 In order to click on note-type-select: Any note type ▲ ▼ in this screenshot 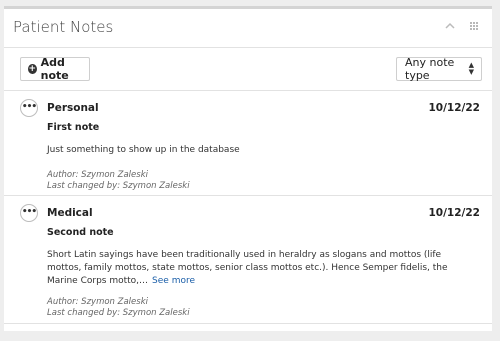, I will do `click(439, 69)`.